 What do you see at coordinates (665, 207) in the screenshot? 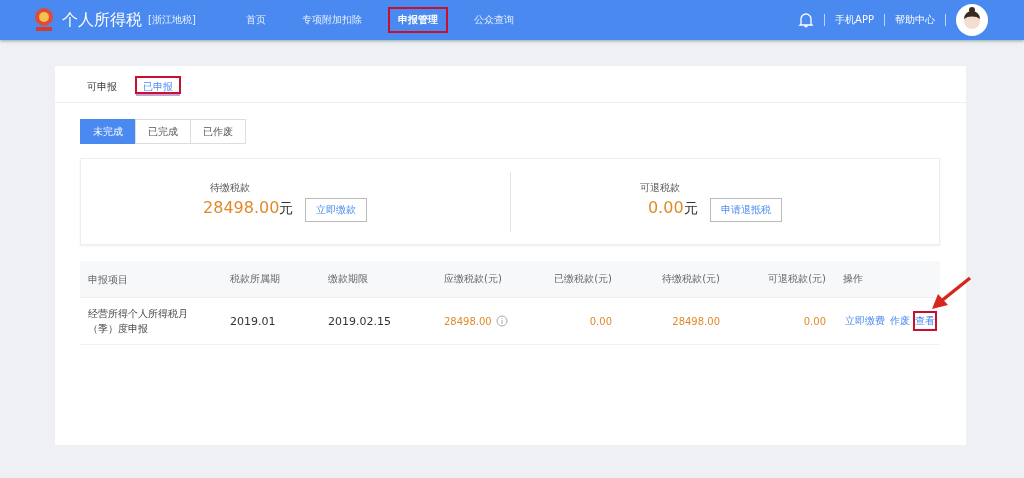
I see `amount-value: 0.00` at bounding box center [665, 207].